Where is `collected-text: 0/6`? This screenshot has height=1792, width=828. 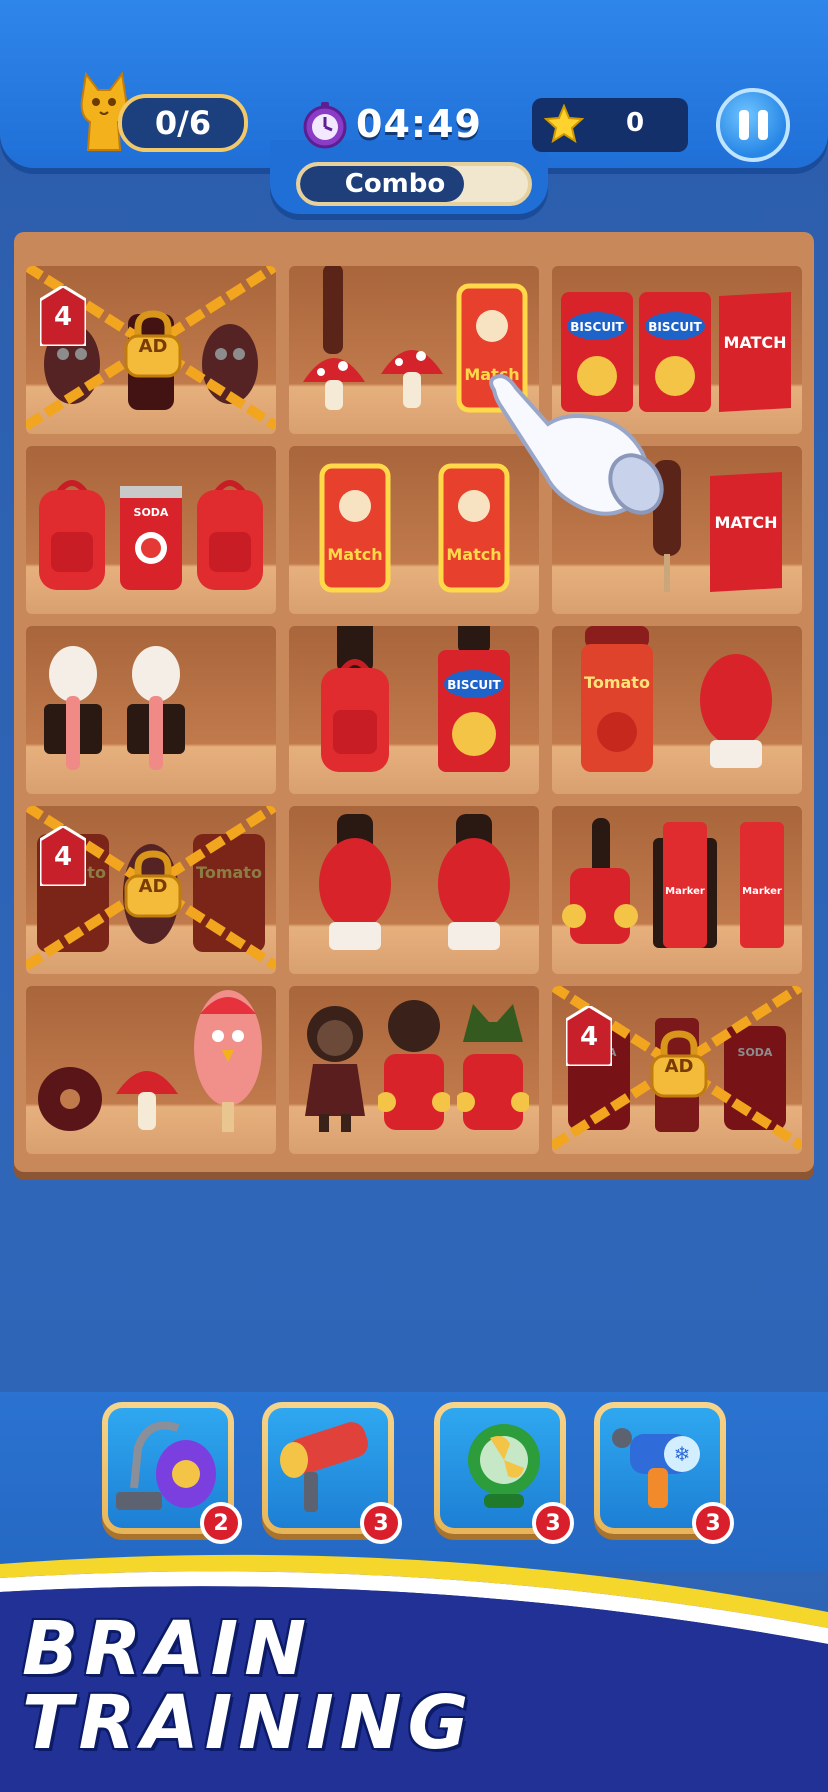
collected-text: 0/6 is located at coordinates (183, 123).